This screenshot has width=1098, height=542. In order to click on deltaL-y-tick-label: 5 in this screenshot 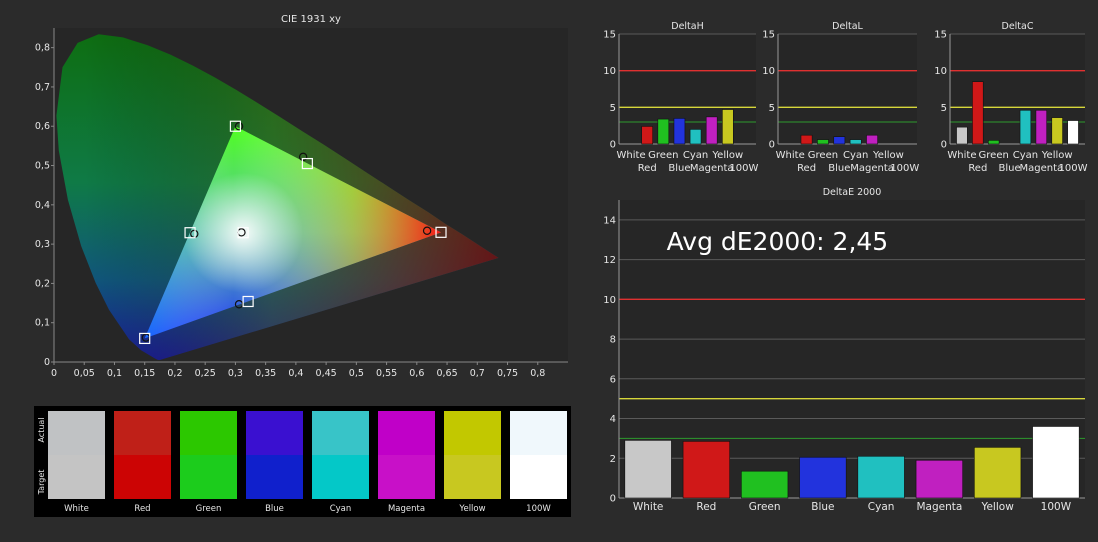, I will do `click(772, 108)`.